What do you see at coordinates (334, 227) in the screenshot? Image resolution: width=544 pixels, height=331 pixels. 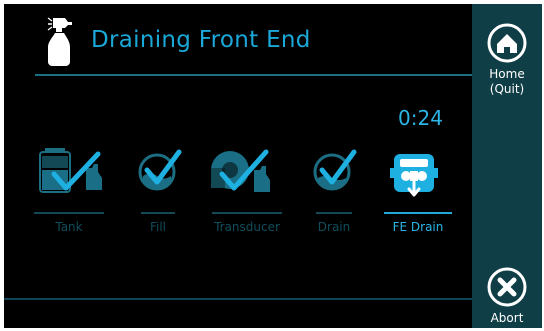 I see `step-label: Drain` at bounding box center [334, 227].